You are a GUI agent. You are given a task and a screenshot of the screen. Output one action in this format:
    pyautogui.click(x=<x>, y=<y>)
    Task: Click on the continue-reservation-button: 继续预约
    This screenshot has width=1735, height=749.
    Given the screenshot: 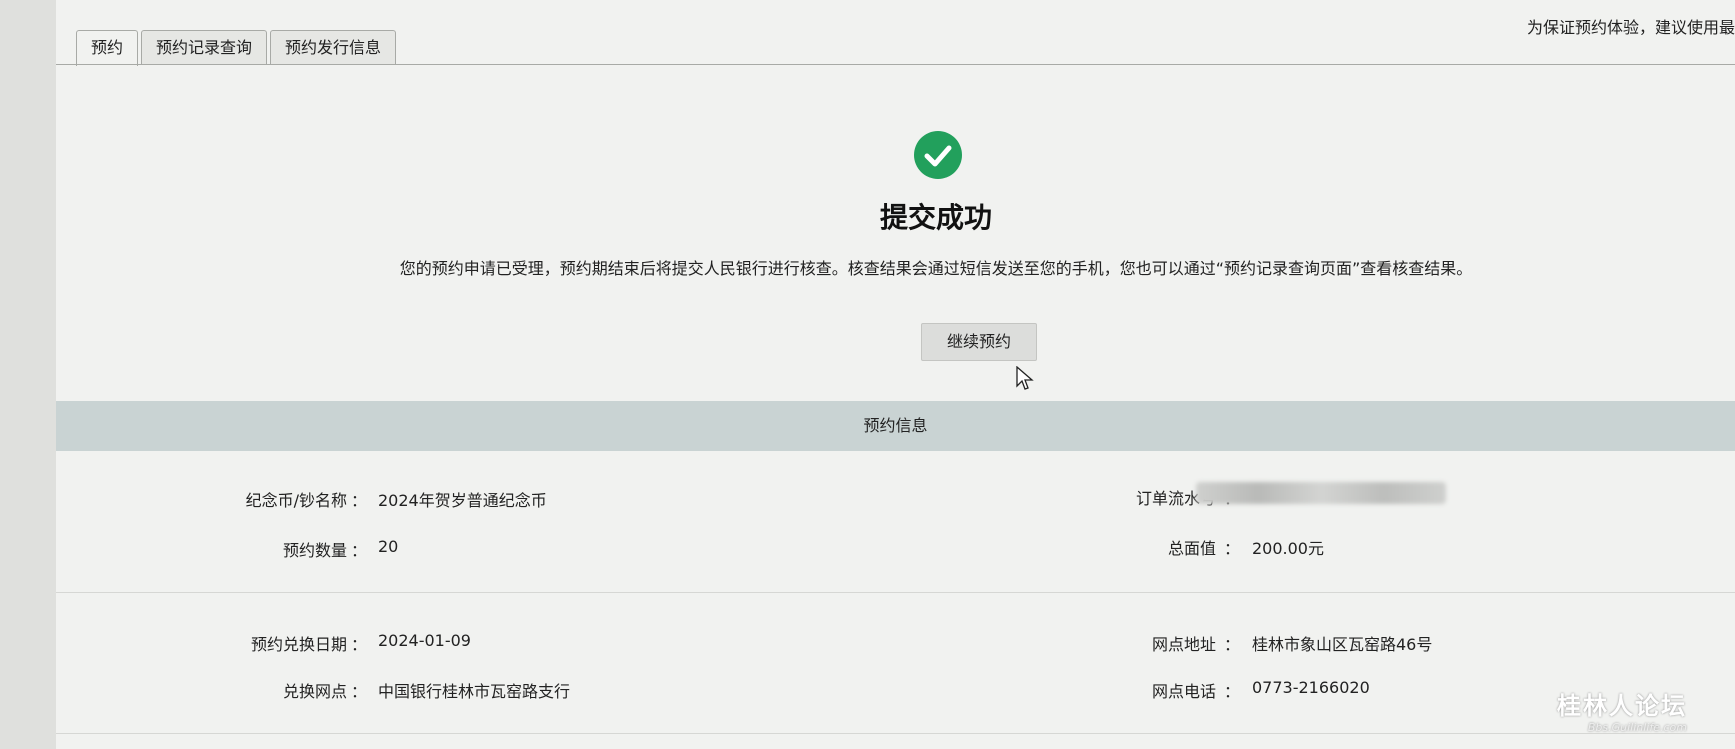 What is the action you would take?
    pyautogui.click(x=979, y=342)
    